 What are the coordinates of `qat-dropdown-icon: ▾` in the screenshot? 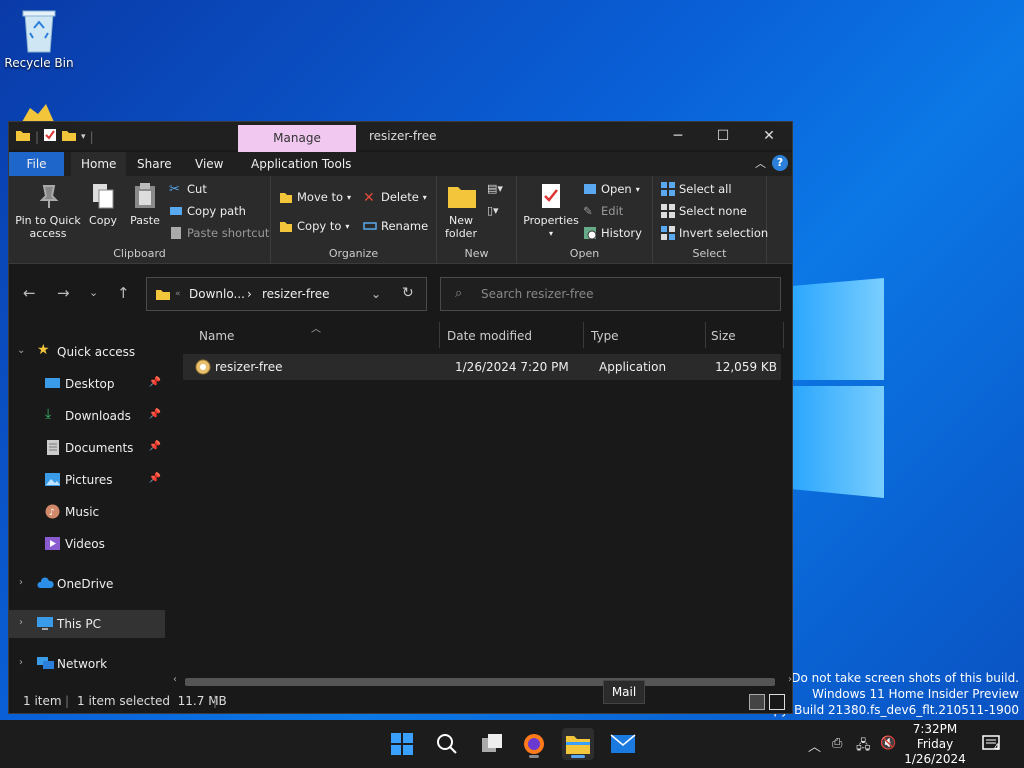 It's located at (83, 137).